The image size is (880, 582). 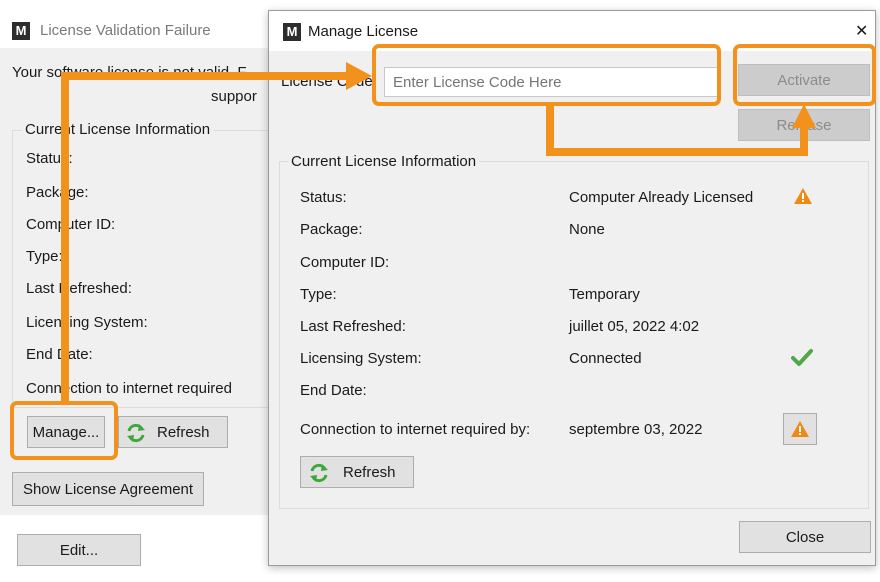 I want to click on highlight-license-code-input, so click(x=546, y=75).